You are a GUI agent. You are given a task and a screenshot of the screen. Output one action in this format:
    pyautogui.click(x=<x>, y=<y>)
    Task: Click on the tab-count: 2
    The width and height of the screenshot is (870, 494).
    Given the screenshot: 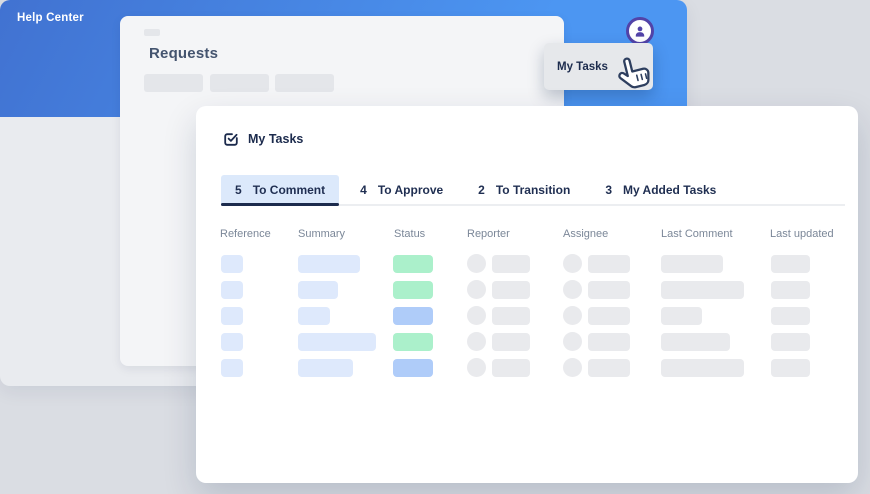 What is the action you would take?
    pyautogui.click(x=481, y=189)
    